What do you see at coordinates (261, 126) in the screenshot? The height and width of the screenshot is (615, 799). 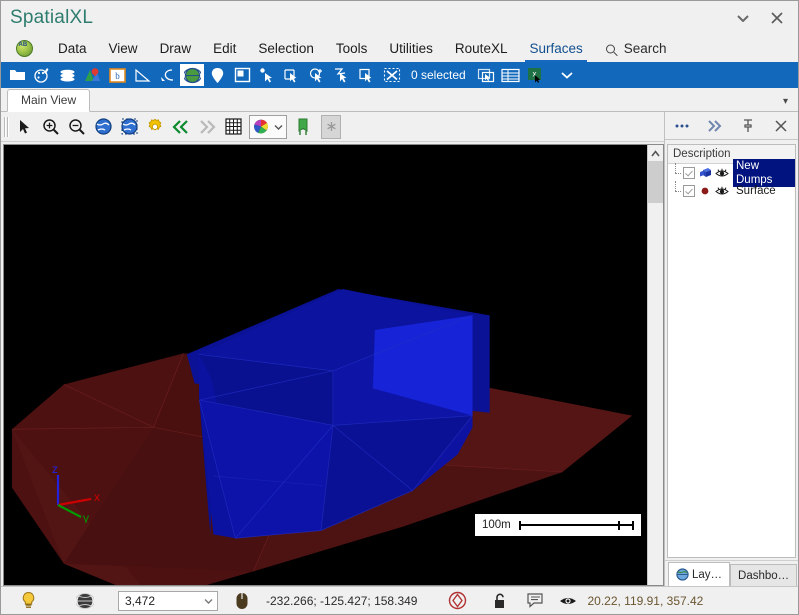 I see `color-palette-dropdown-icon` at bounding box center [261, 126].